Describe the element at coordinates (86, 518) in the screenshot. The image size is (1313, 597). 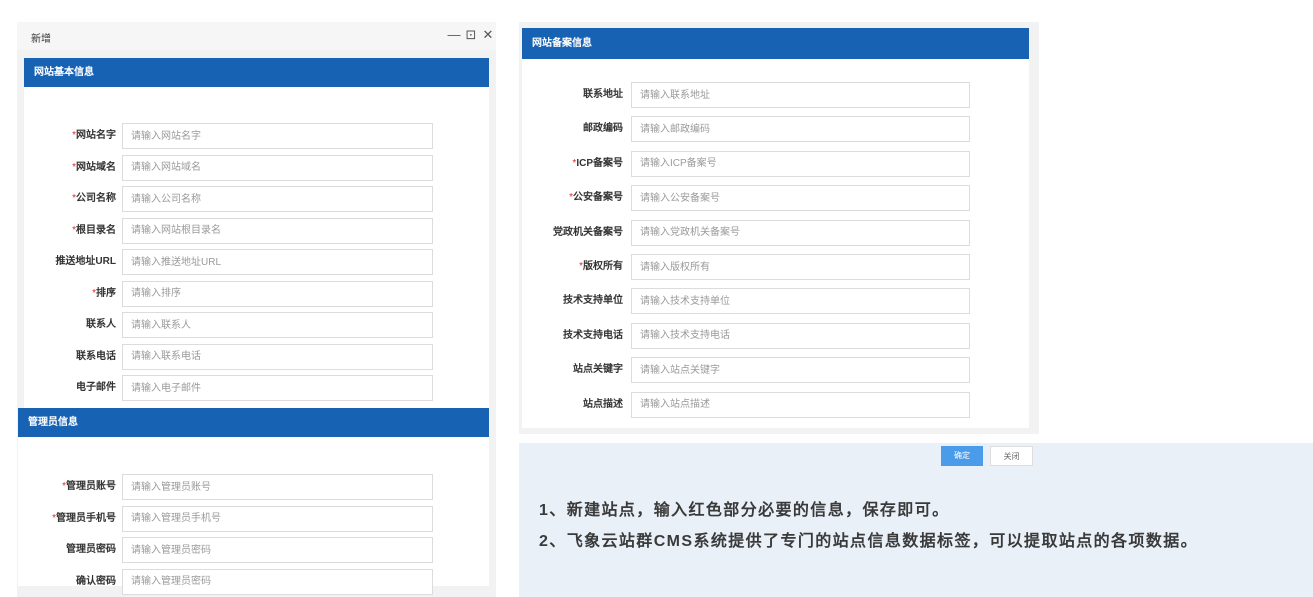
I see `field-label-text: 管理员手机号` at that location.